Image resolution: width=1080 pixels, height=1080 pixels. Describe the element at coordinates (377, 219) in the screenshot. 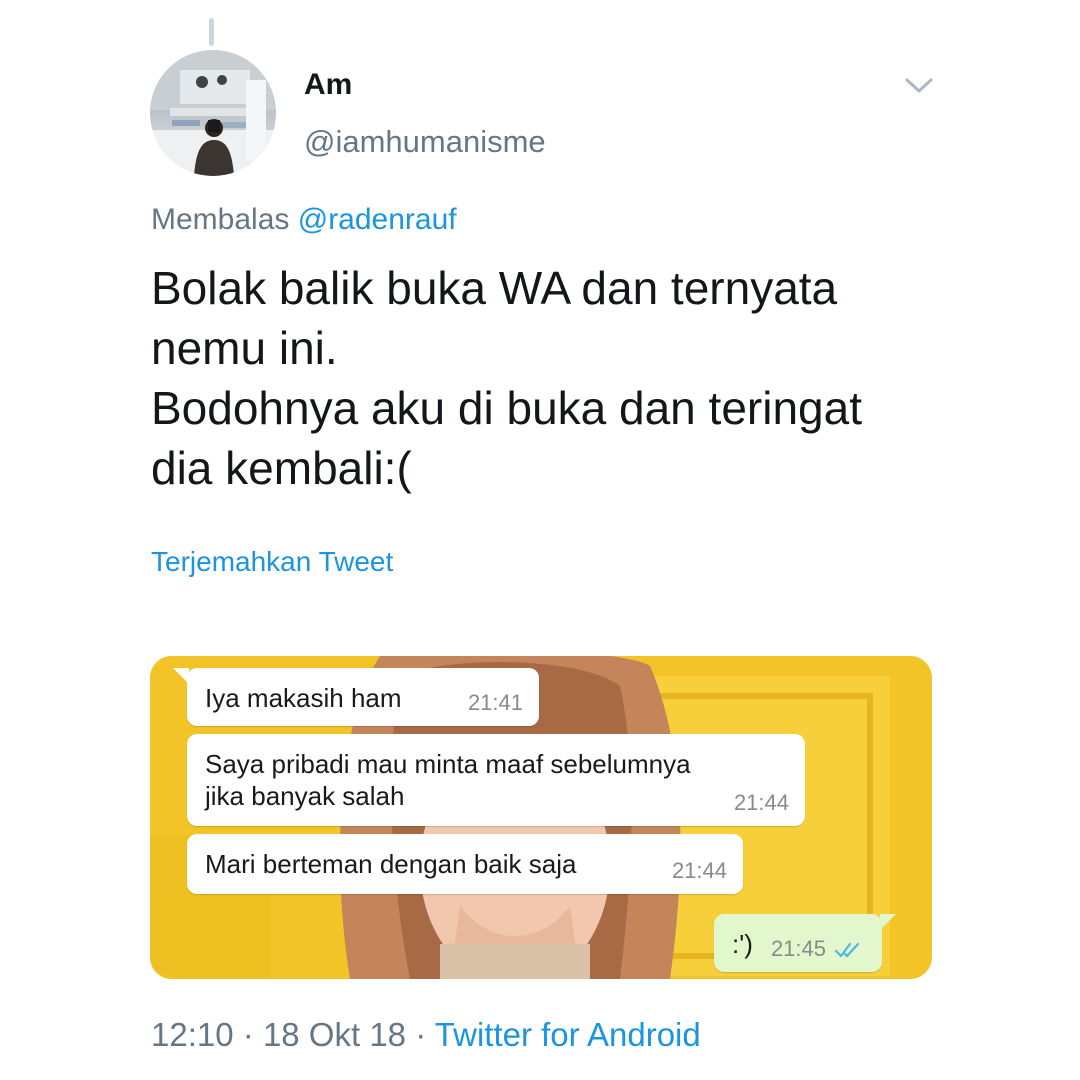

I see `reply-mention-link: @radenrauf` at that location.